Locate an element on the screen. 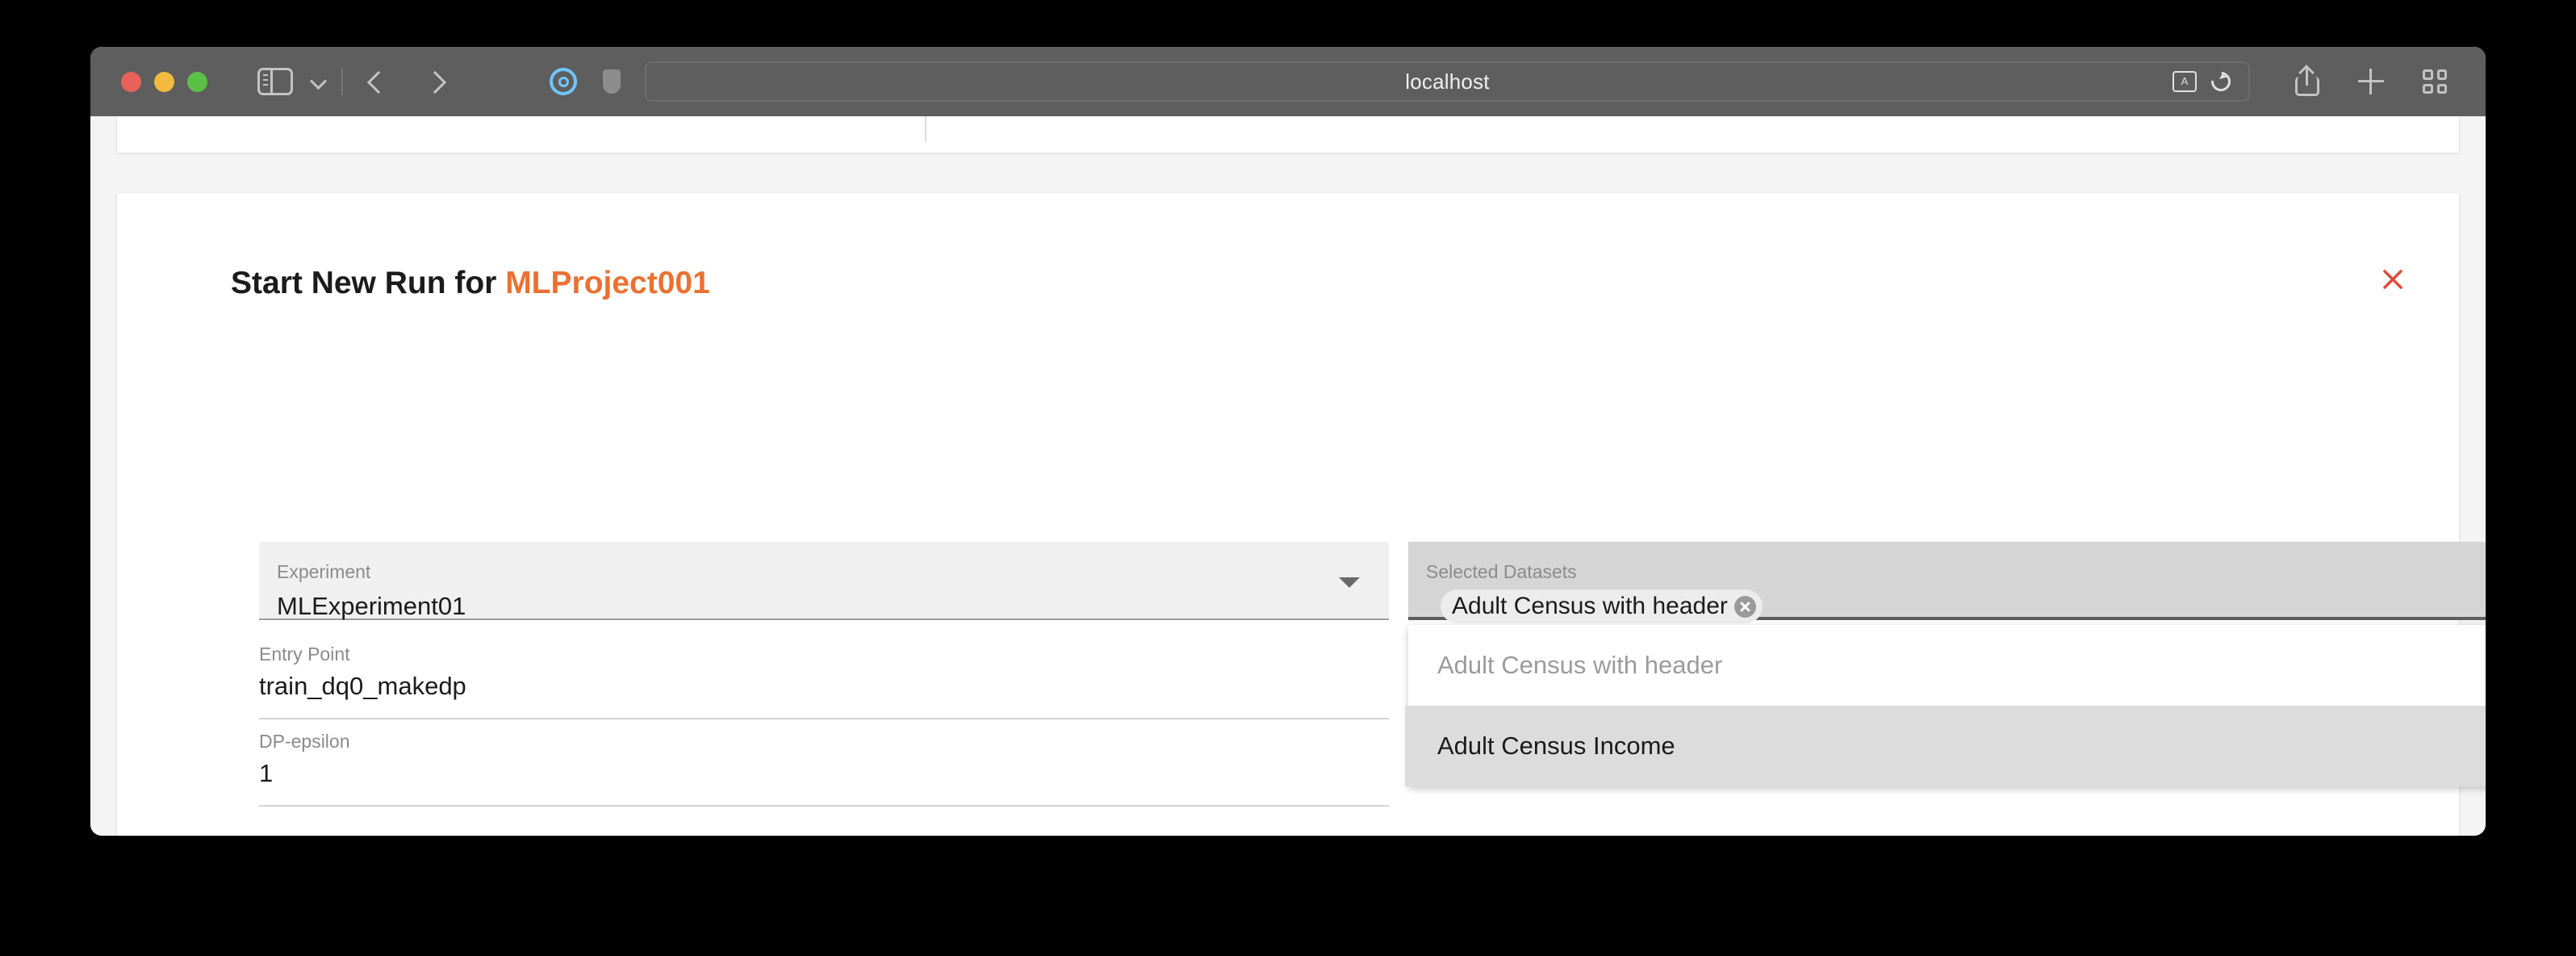  dataset-chip: Adult Census with header is located at coordinates (1602, 606).